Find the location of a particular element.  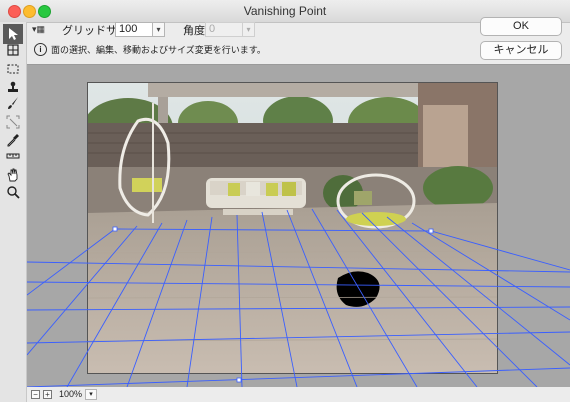

eyedropper-icon is located at coordinates (13, 140).